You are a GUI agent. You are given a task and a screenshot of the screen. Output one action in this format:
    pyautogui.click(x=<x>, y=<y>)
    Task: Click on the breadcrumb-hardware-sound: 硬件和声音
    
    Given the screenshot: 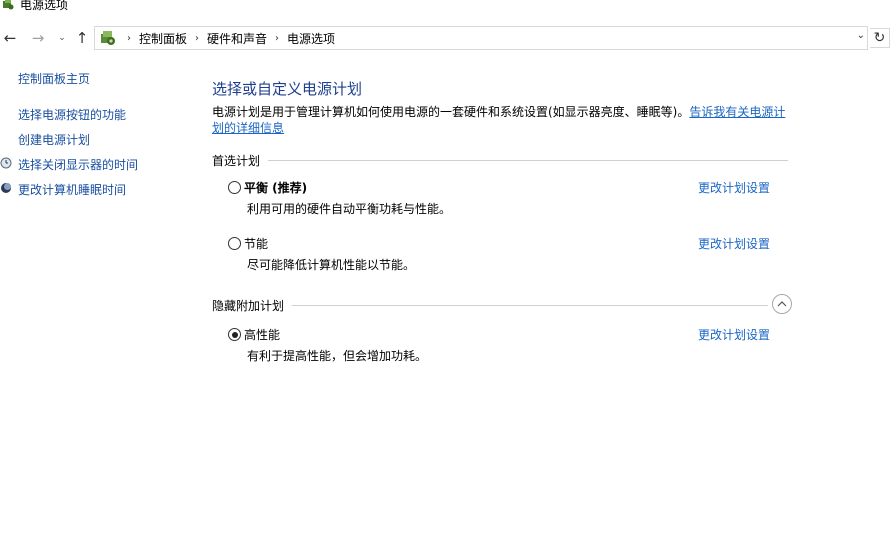 What is the action you would take?
    pyautogui.click(x=237, y=38)
    